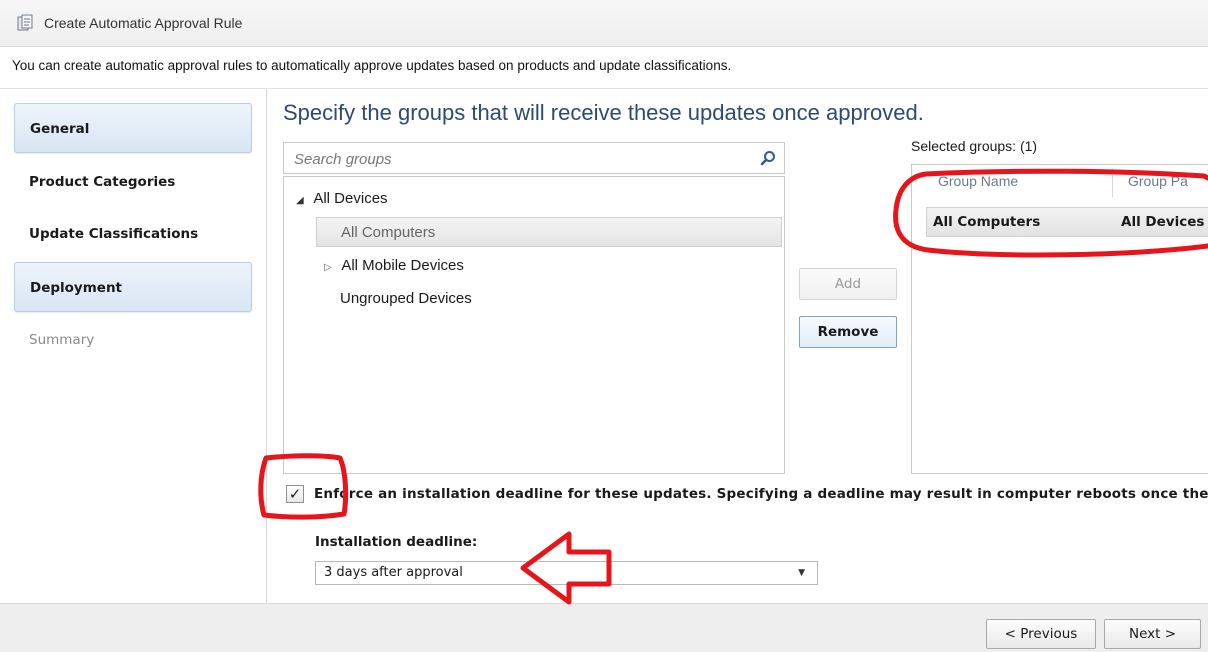 The height and width of the screenshot is (652, 1208). What do you see at coordinates (133, 128) in the screenshot?
I see `nav-item-general: General` at bounding box center [133, 128].